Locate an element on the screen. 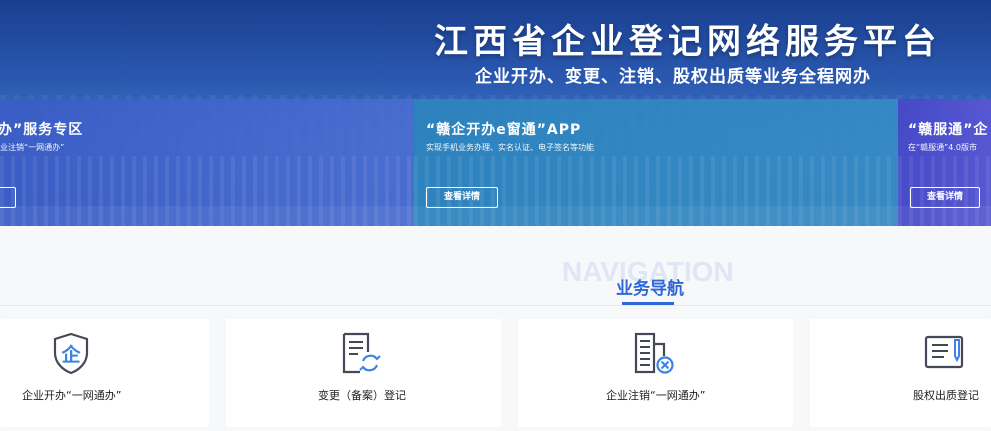 This screenshot has width=991, height=431. tile-label: 股权出质登记 is located at coordinates (946, 395).